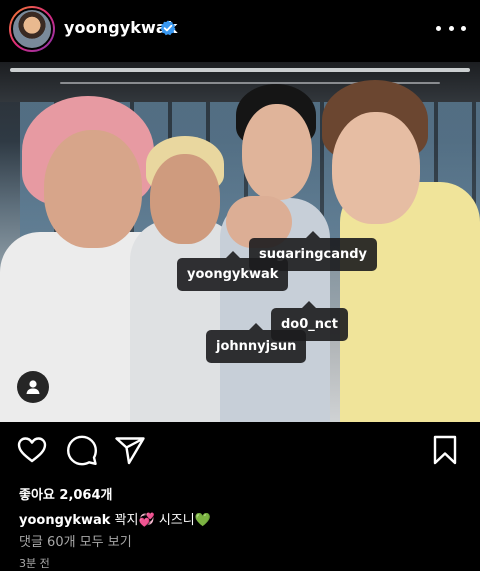  Describe the element at coordinates (34, 563) in the screenshot. I see `post-timestamp: 3분 전` at that location.